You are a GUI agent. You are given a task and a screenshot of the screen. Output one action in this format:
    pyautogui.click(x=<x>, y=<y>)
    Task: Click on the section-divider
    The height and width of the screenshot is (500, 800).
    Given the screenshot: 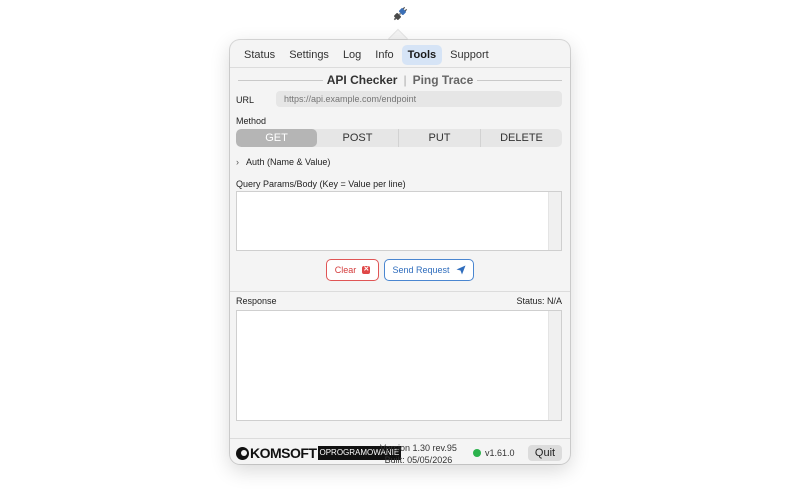 What is the action you would take?
    pyautogui.click(x=400, y=291)
    